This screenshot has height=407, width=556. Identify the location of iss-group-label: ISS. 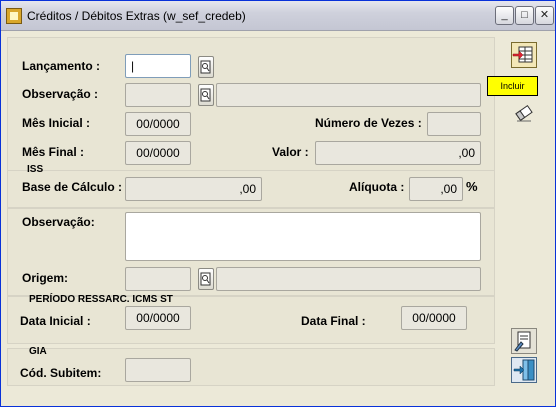
(35, 169).